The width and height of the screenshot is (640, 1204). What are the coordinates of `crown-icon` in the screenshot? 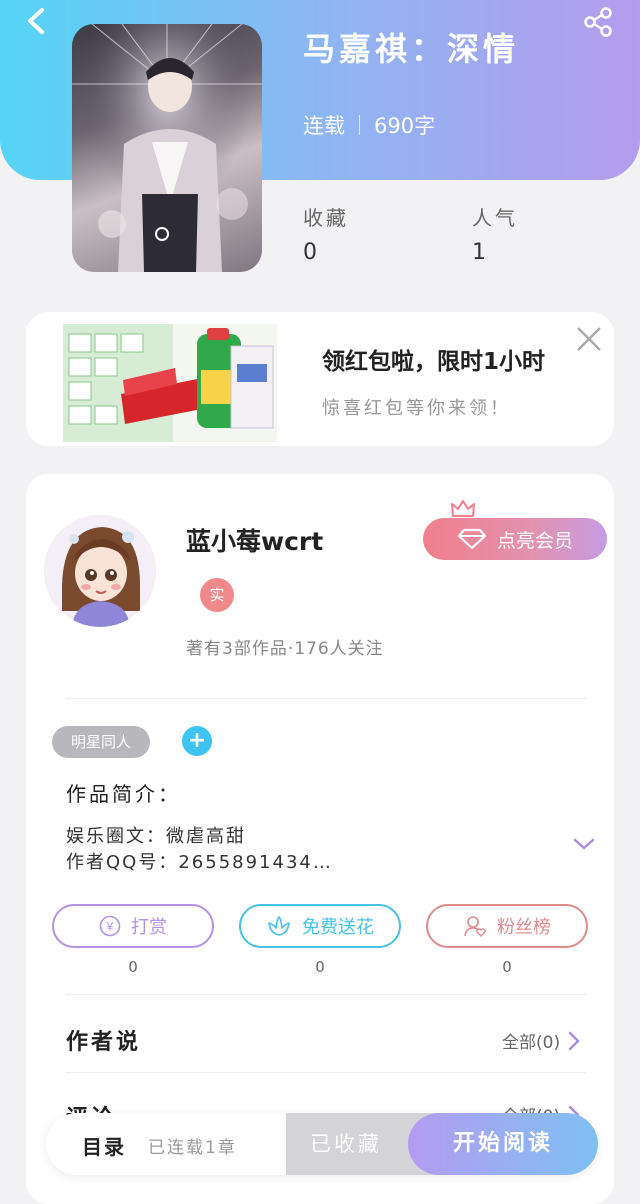 It's located at (463, 508).